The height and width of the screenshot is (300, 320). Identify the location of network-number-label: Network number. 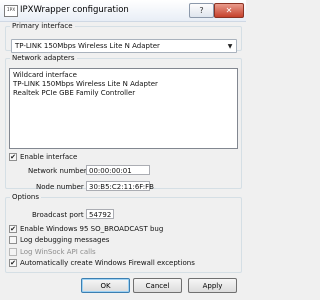
(57, 171).